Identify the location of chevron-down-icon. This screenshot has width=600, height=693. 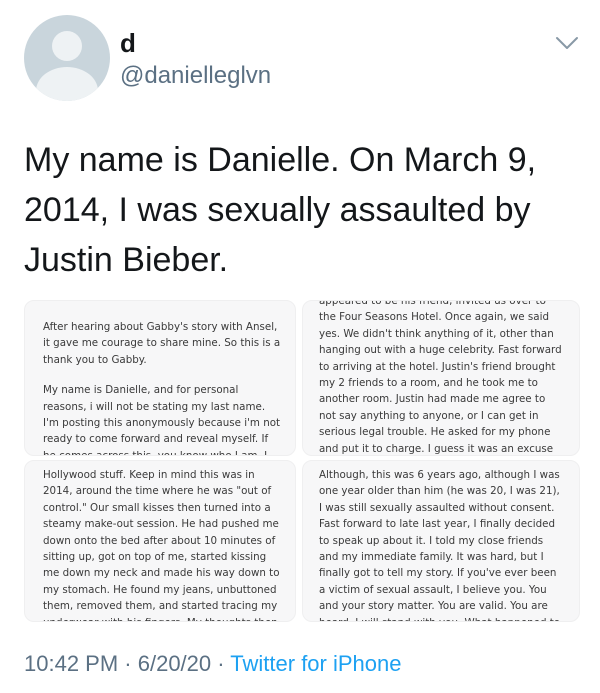
(567, 43).